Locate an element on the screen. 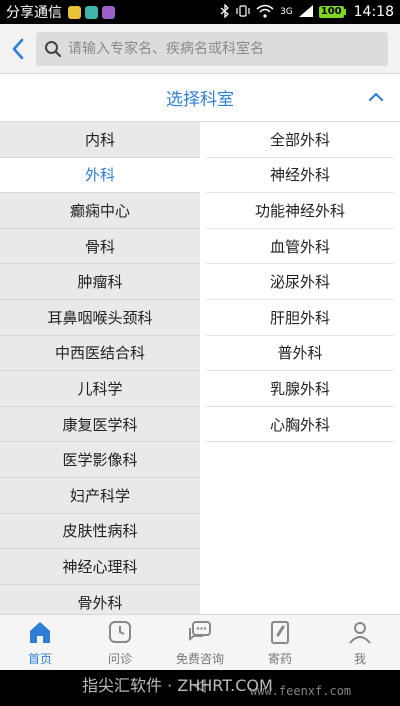  subdepartment-item: 血管外科 is located at coordinates (300, 247).